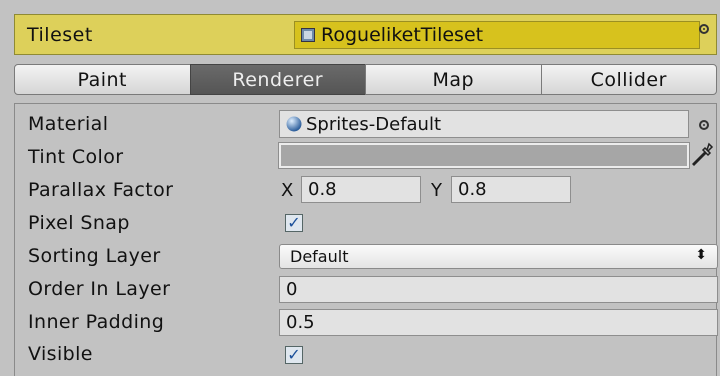 The image size is (720, 376). I want to click on material-sphere-icon, so click(294, 124).